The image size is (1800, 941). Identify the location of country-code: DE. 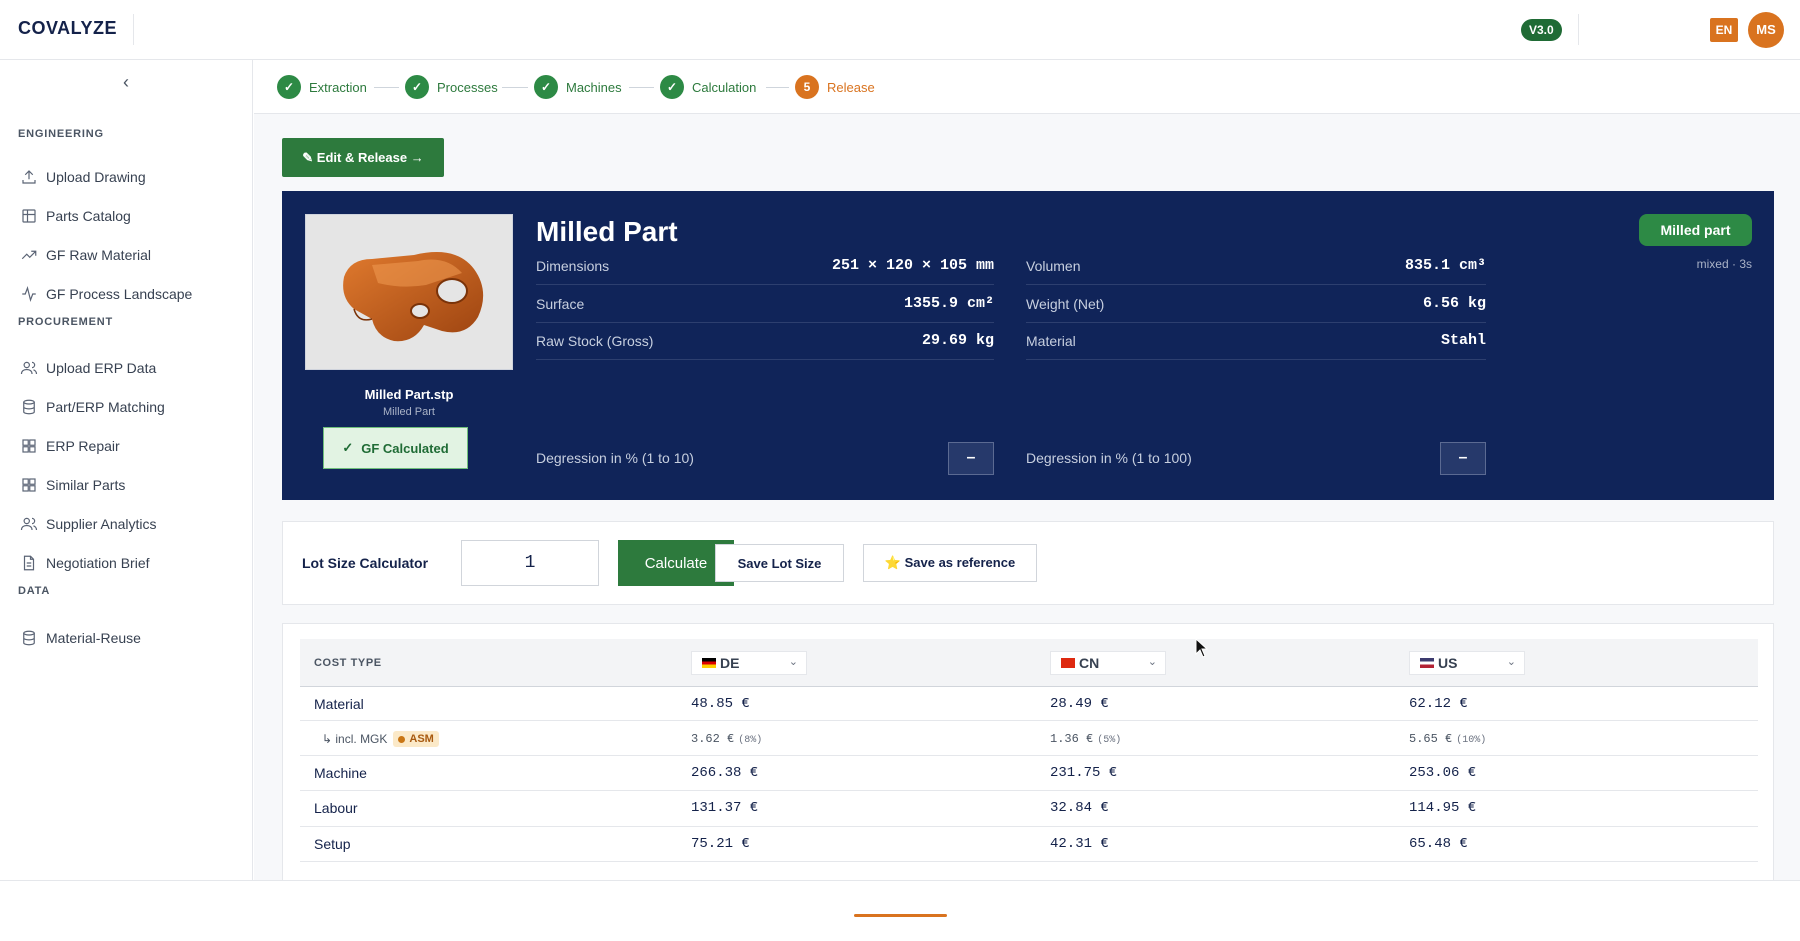
(730, 663).